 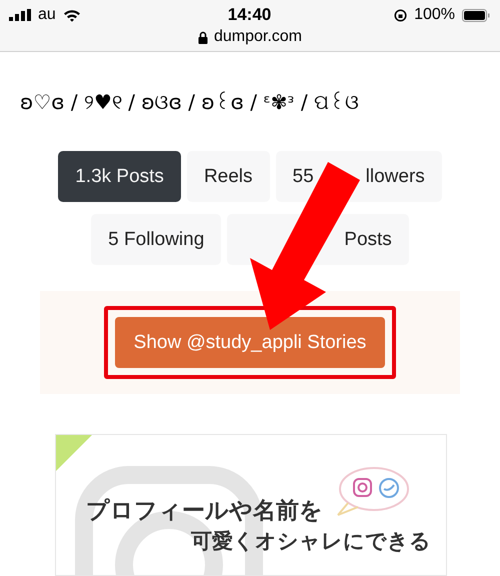 I want to click on profile-tab: 1.3k Posts, so click(x=119, y=176).